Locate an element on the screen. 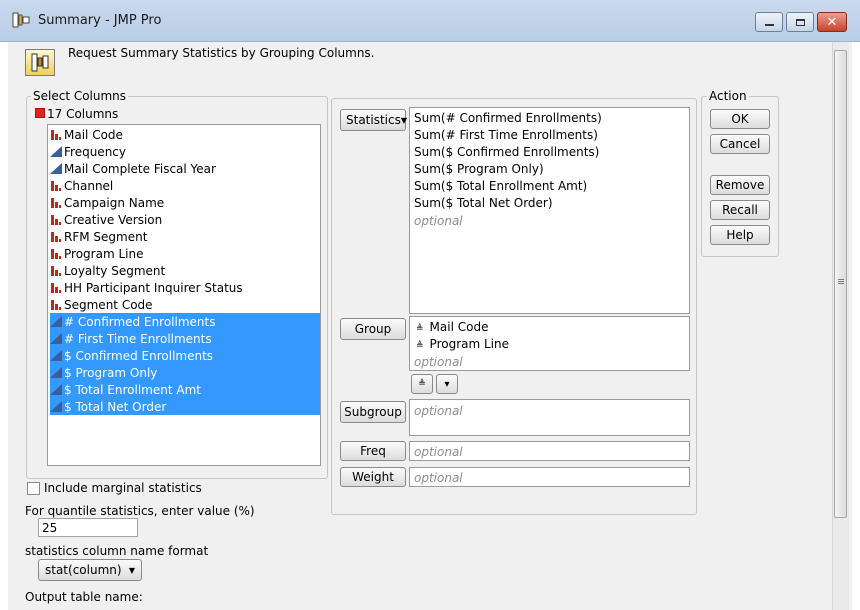  group-optional: optional is located at coordinates (438, 362).